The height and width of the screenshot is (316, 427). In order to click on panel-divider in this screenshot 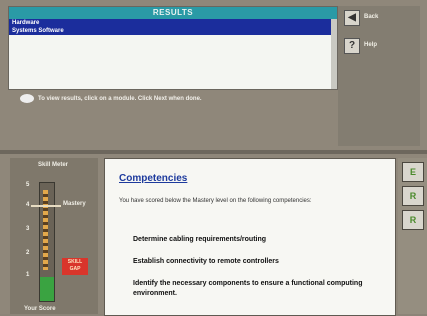, I will do `click(213, 152)`.